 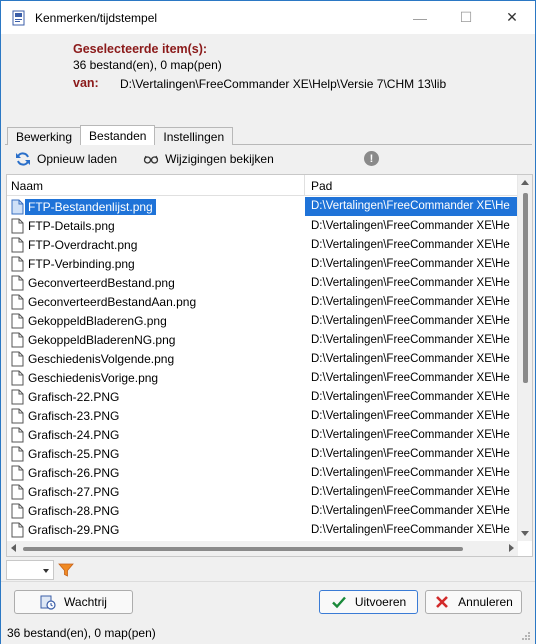 What do you see at coordinates (118, 135) in the screenshot?
I see `tab-files: Bestanden` at bounding box center [118, 135].